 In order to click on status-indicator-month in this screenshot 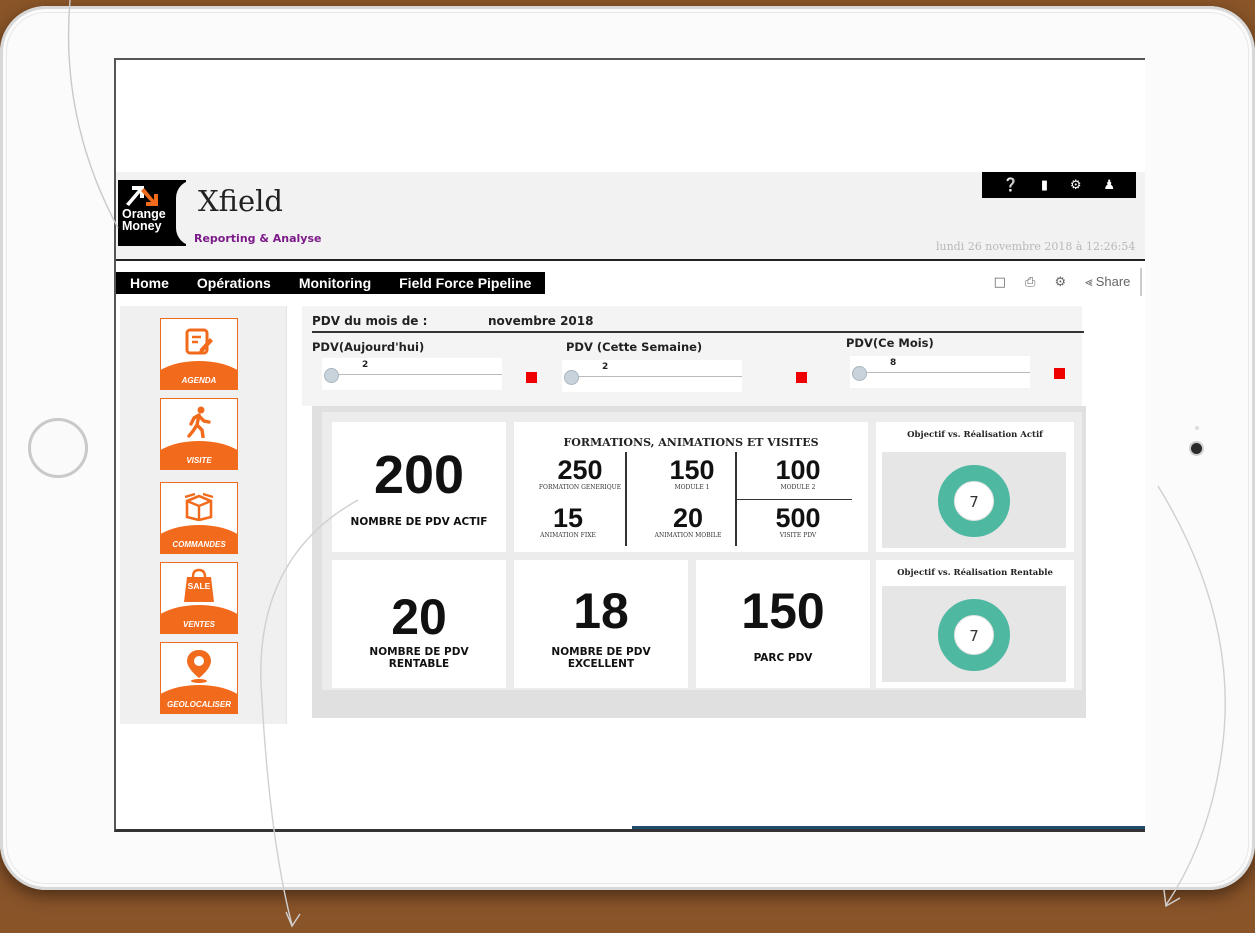, I will do `click(1059, 373)`.